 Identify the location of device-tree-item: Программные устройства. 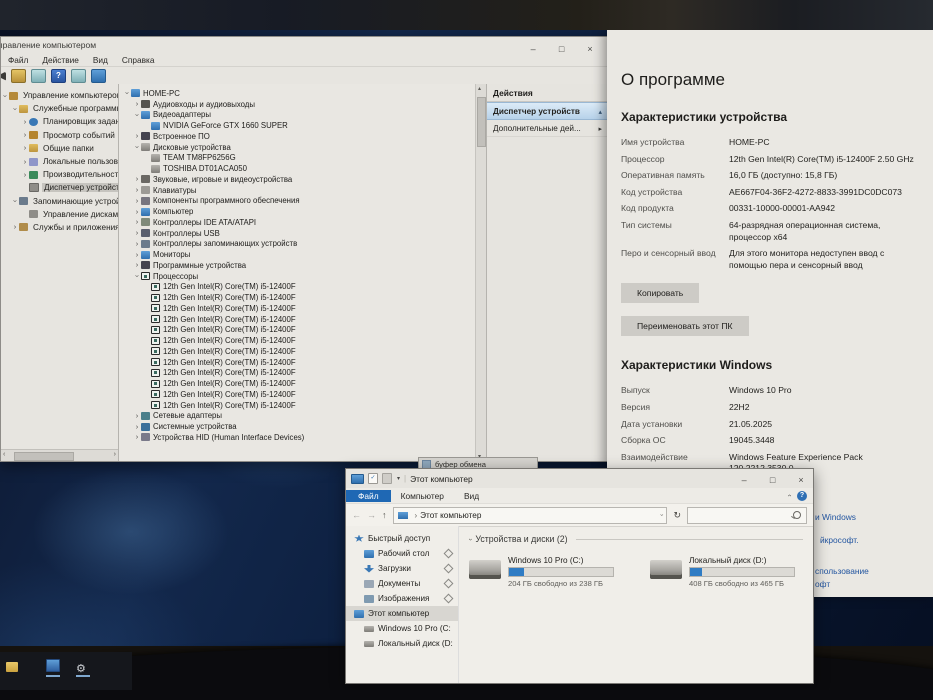
(298, 265).